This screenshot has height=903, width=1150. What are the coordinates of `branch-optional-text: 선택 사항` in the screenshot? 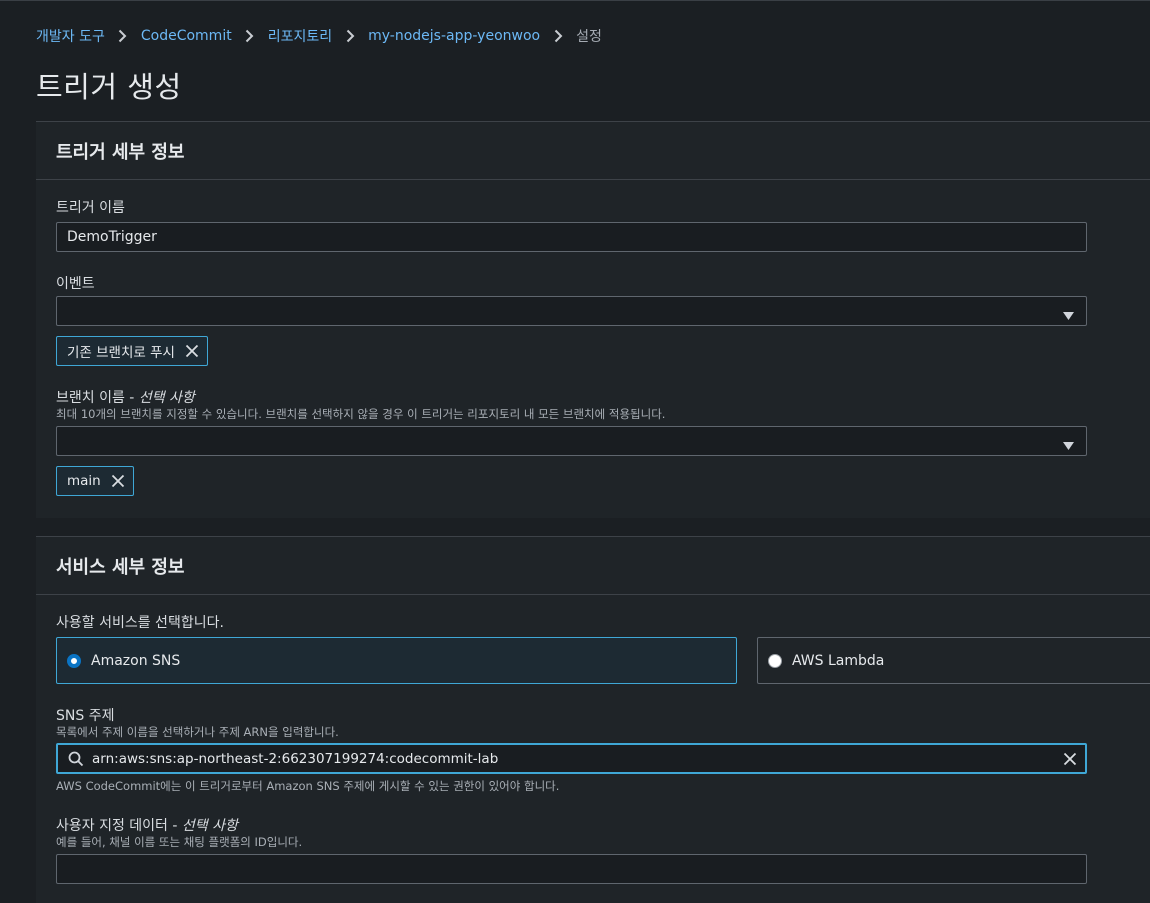 It's located at (166, 398).